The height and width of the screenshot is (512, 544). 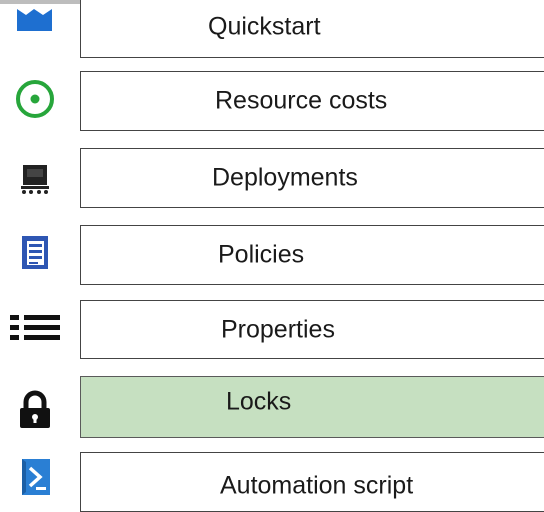 I want to click on menu-item-box: Resource costs, so click(x=312, y=101).